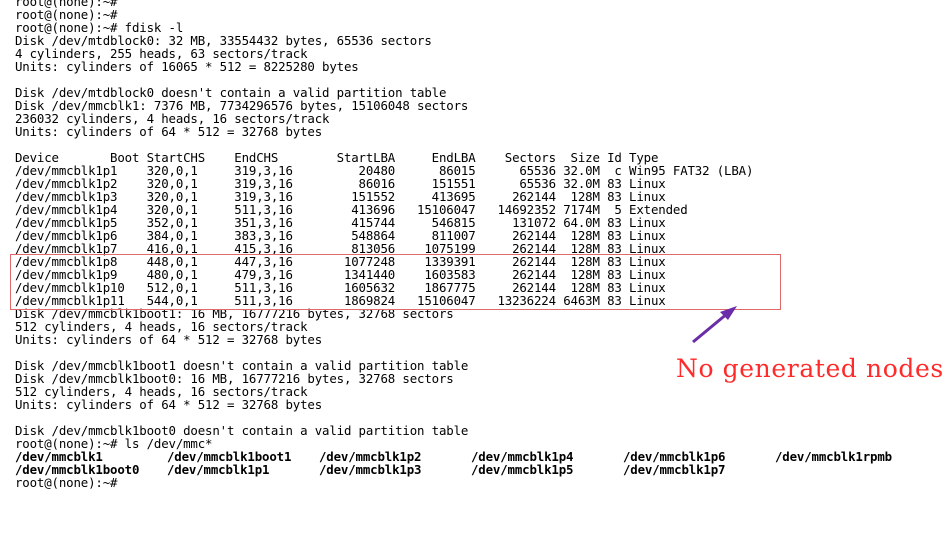  What do you see at coordinates (384, 482) in the screenshot?
I see `shell-prompt: root@(none):~#` at bounding box center [384, 482].